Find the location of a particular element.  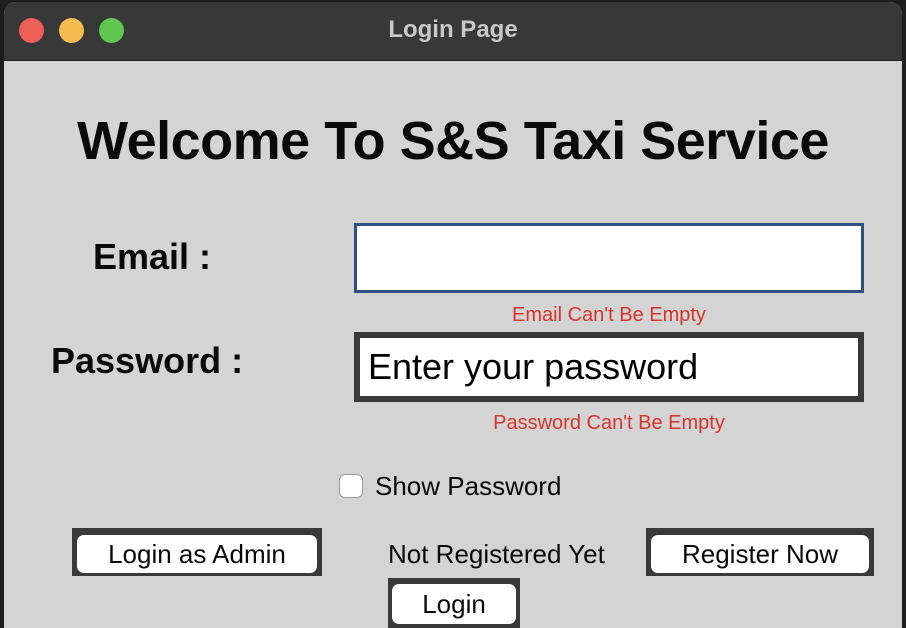

email-field is located at coordinates (609, 258).